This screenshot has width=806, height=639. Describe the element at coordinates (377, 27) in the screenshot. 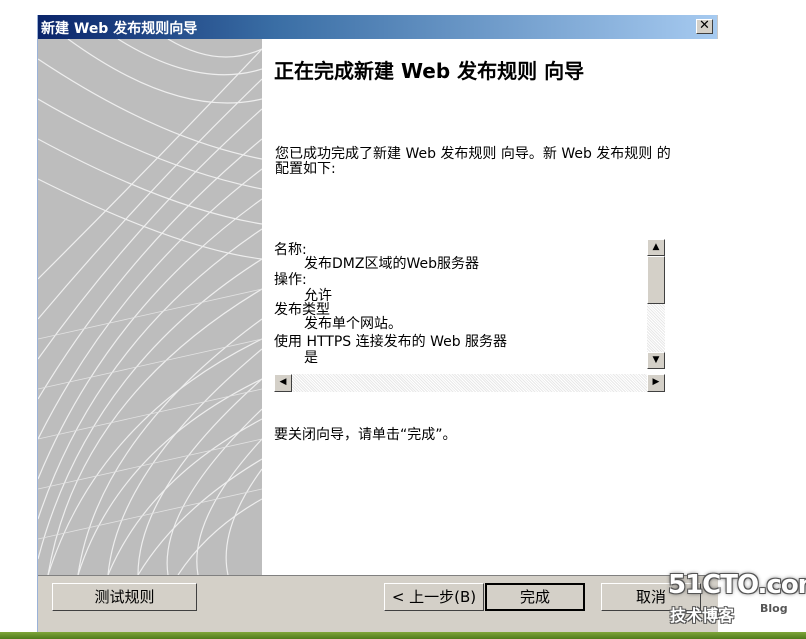

I see `title-bar: 新建 Web 发布规则向导 ✕` at that location.